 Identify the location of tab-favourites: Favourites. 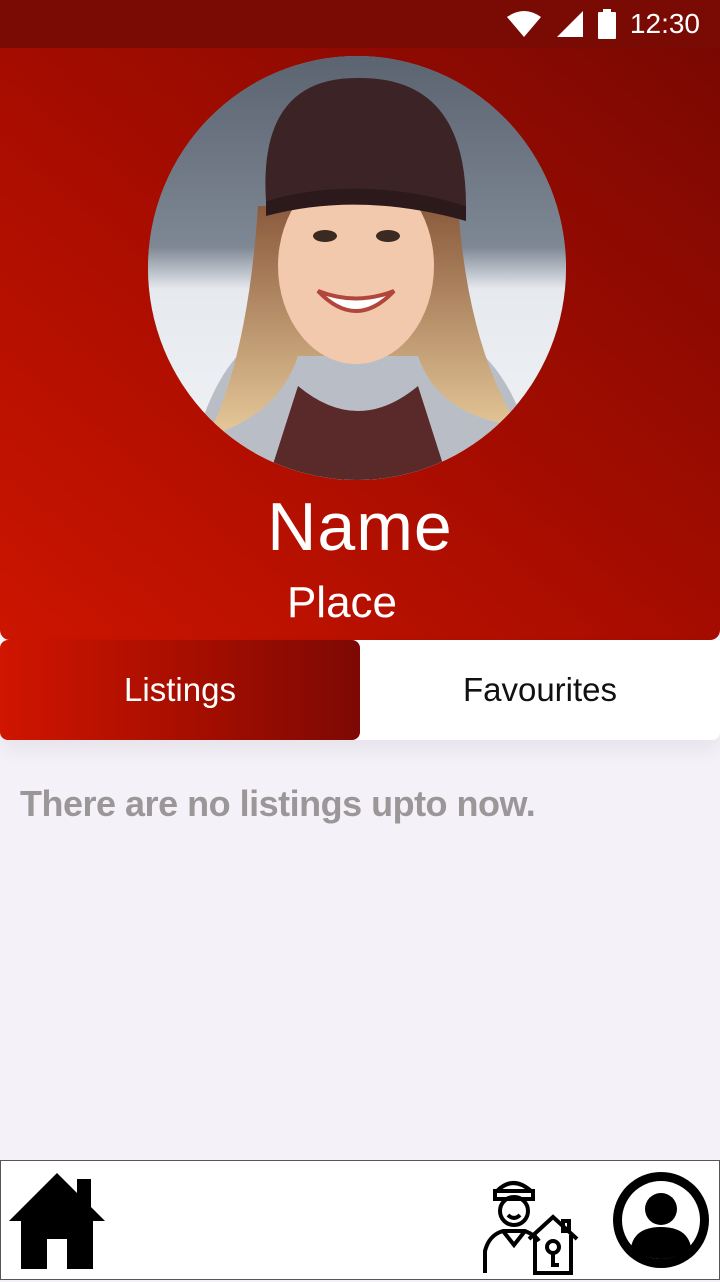
(540, 690).